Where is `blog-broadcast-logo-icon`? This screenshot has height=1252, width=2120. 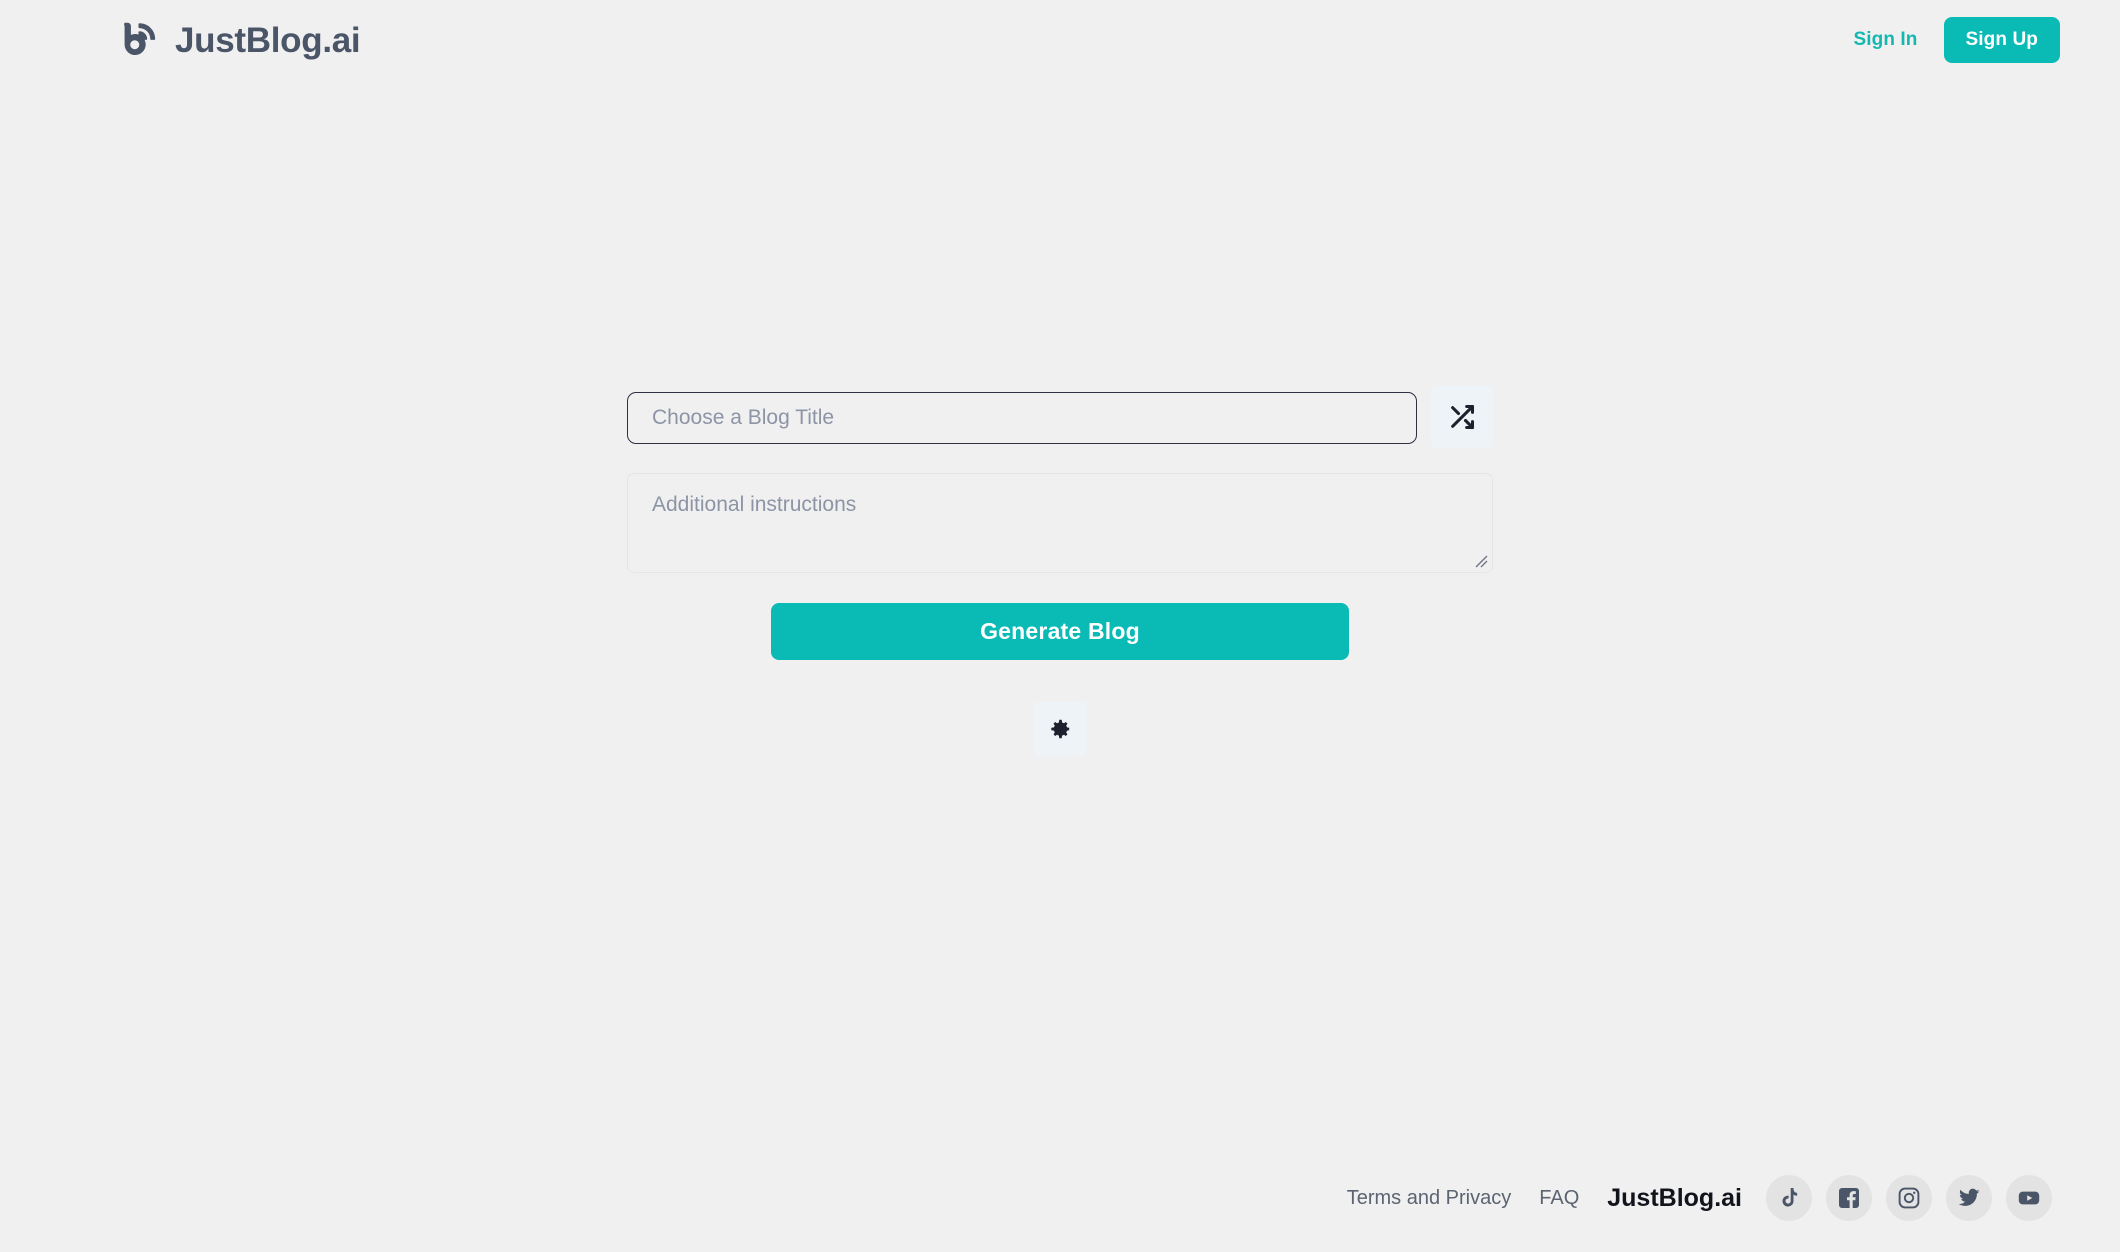
blog-broadcast-logo-icon is located at coordinates (138, 40).